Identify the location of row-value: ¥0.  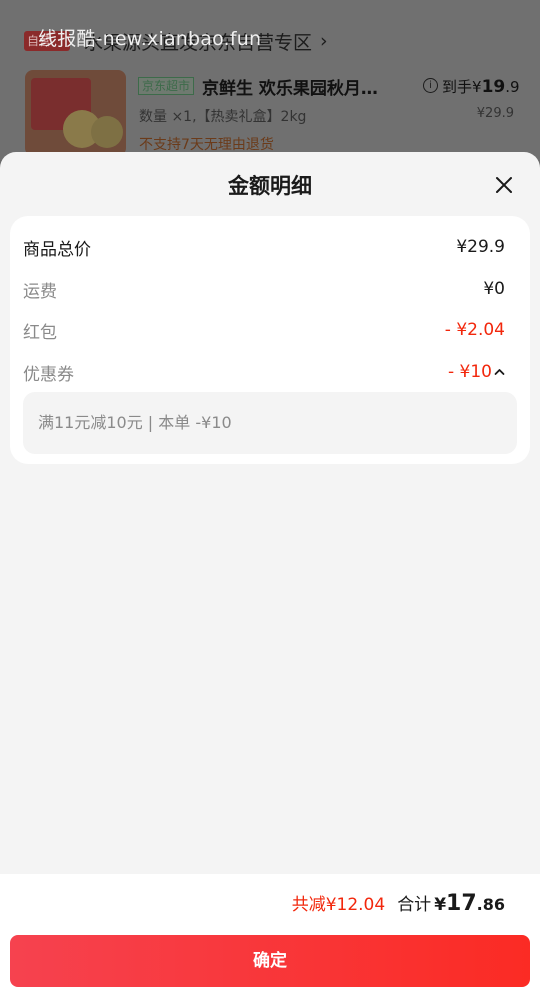
(494, 289).